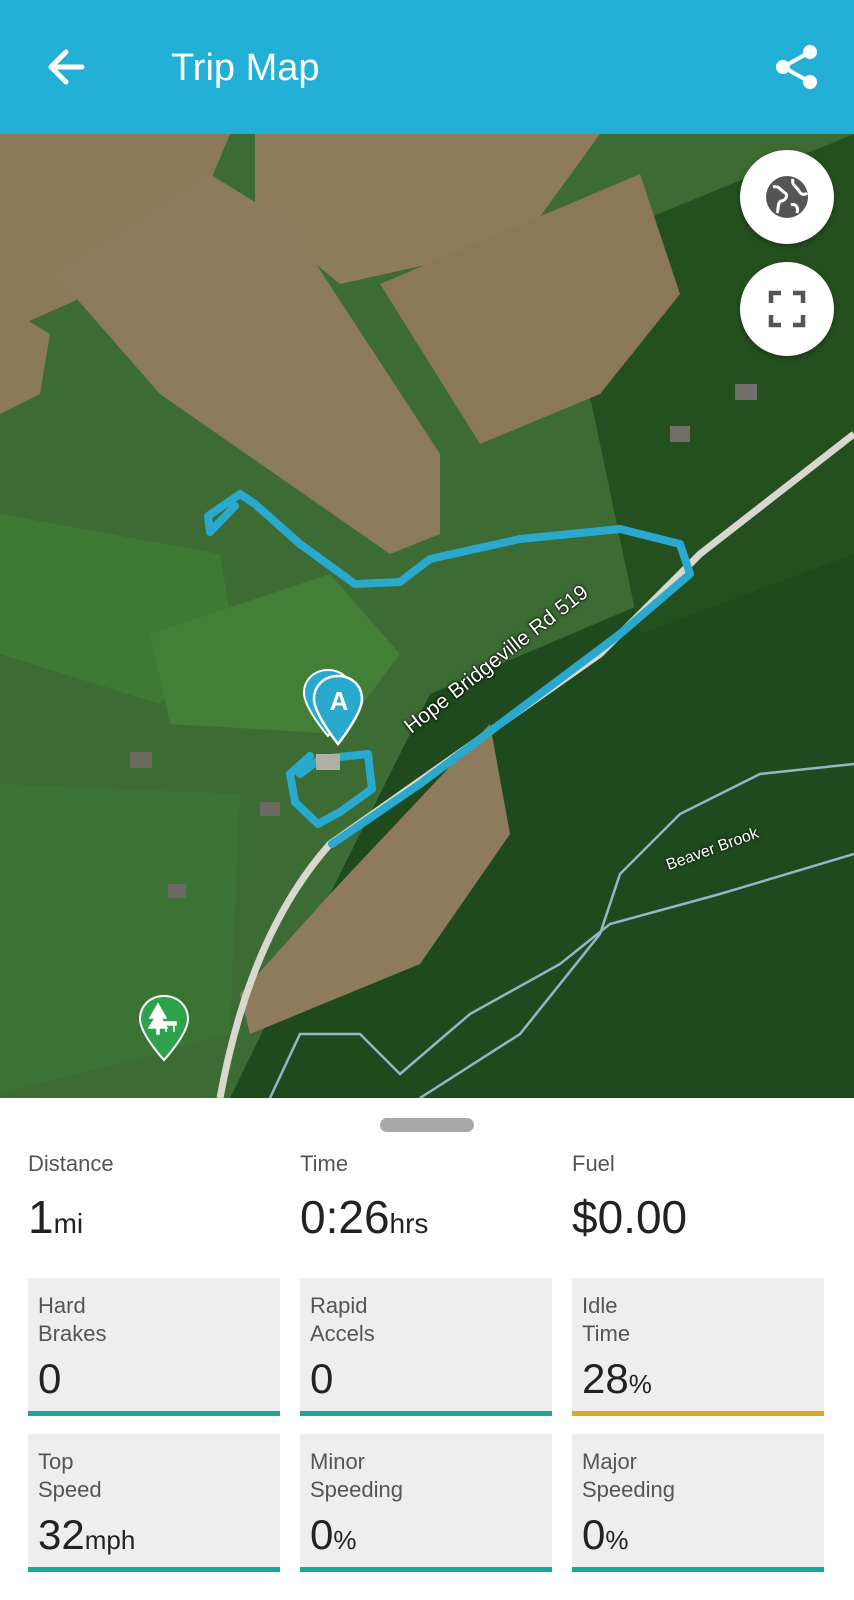  Describe the element at coordinates (593, 1163) in the screenshot. I see `fuel-label: Fuel` at that location.